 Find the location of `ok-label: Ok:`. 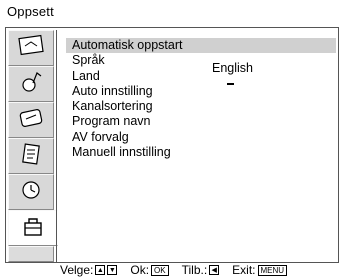

ok-label: Ok: is located at coordinates (140, 270).